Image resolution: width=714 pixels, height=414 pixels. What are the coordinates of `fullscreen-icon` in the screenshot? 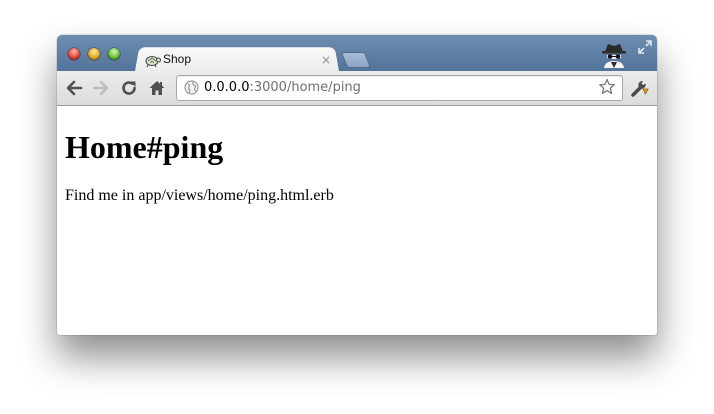 It's located at (645, 47).